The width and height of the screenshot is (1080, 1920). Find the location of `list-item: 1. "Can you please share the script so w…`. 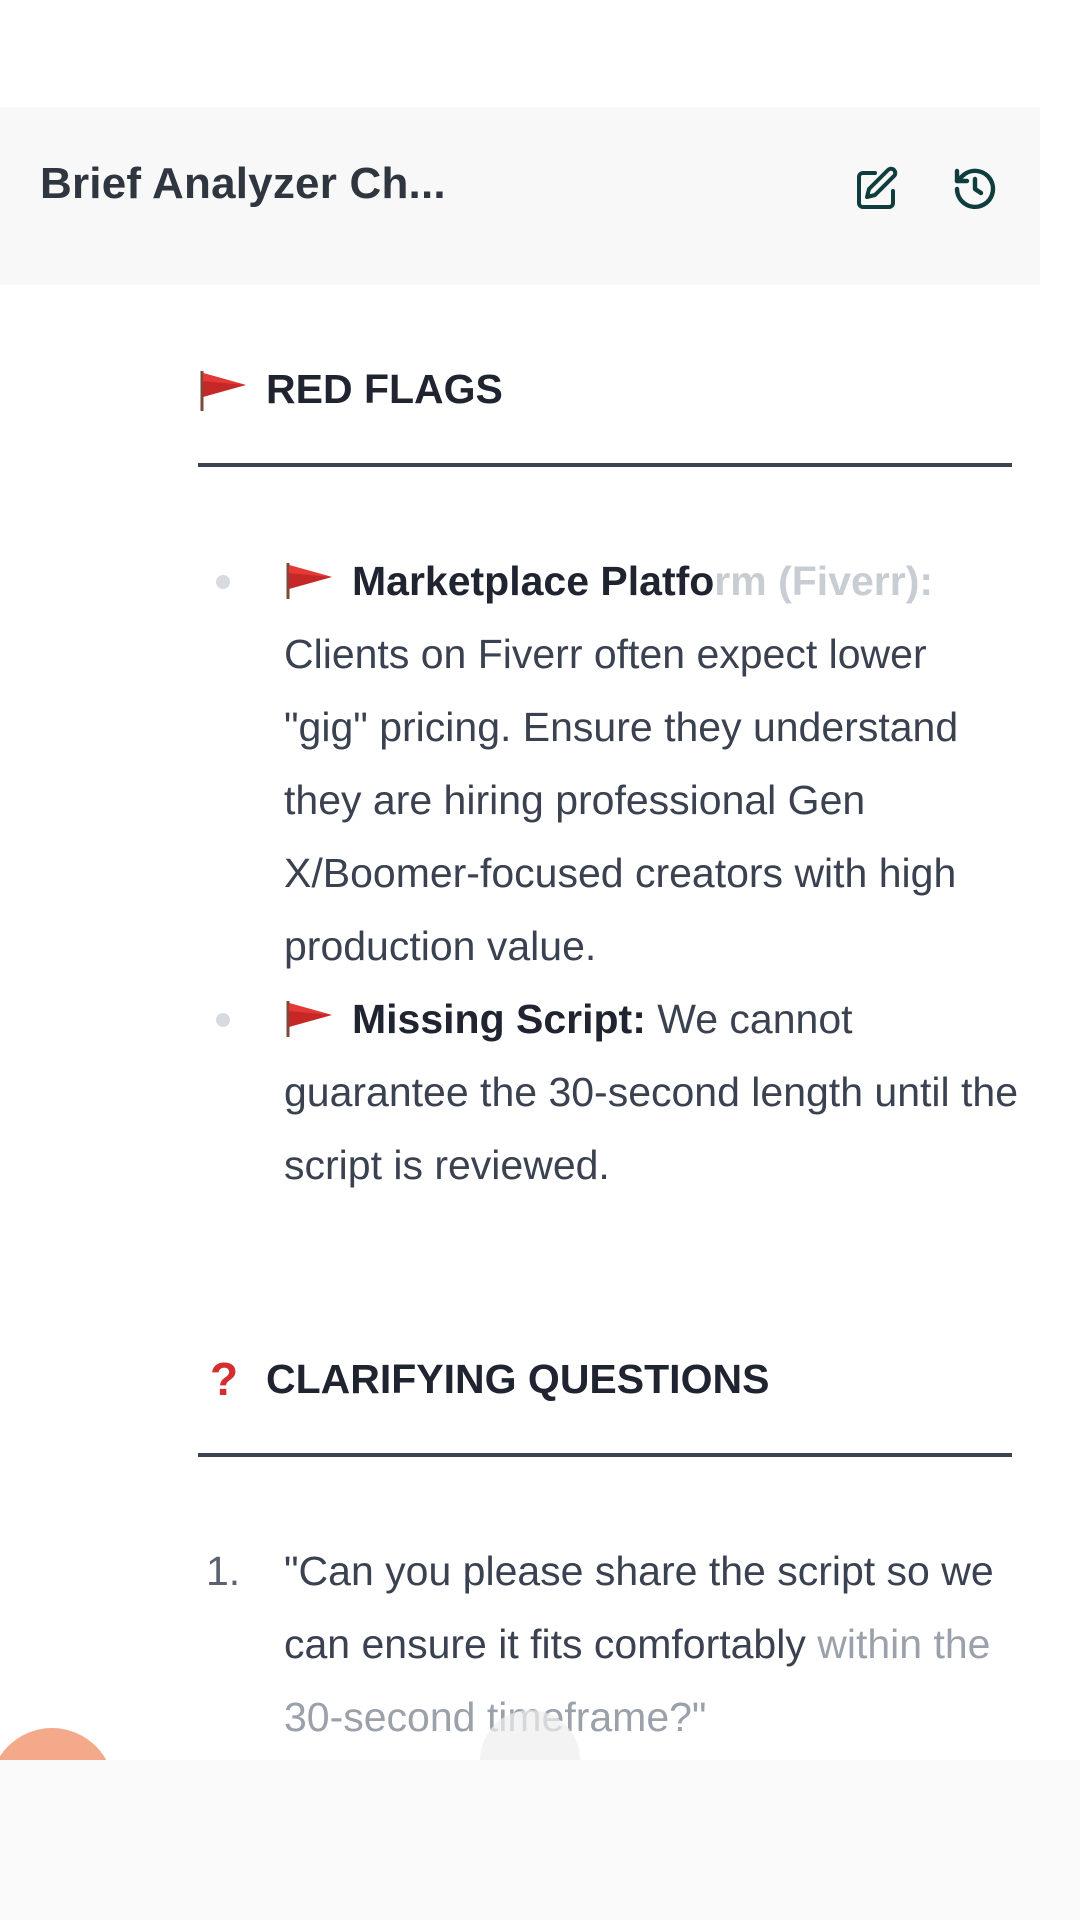

list-item: 1. "Can you please share the script so w… is located at coordinates (608, 1644).